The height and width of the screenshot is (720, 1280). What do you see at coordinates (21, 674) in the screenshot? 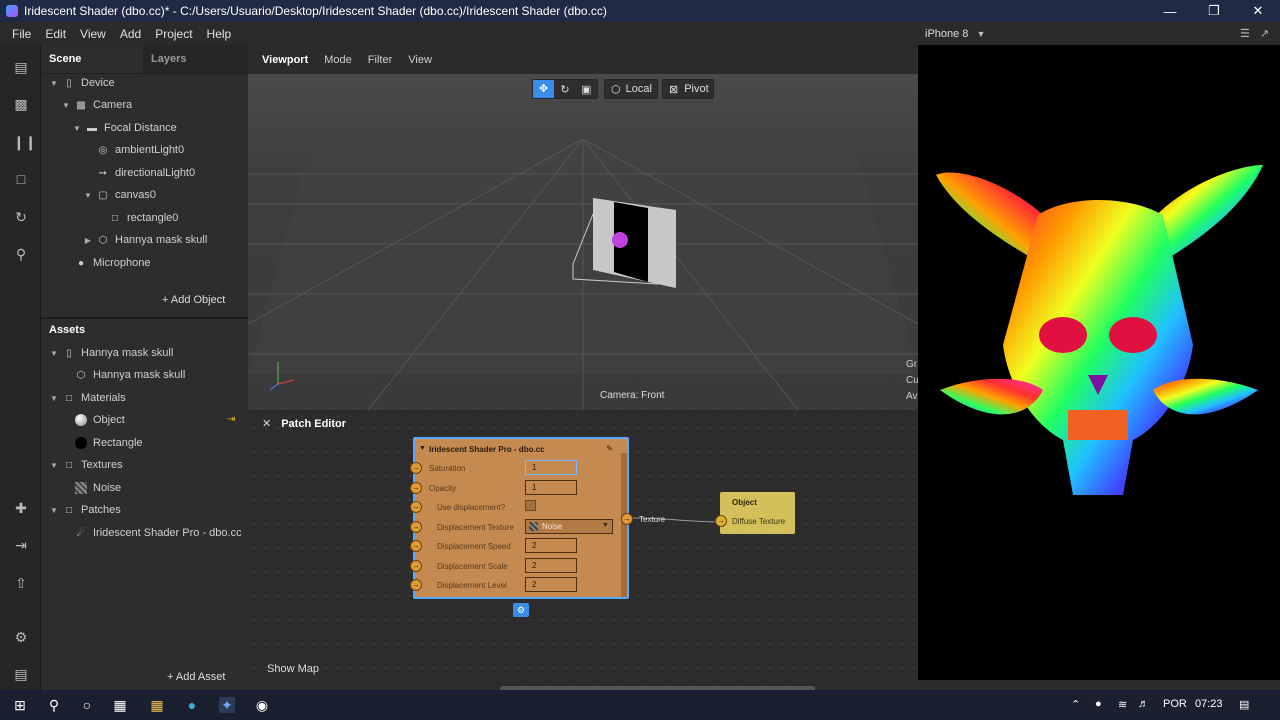
I see `console-icon: ▤` at bounding box center [21, 674].